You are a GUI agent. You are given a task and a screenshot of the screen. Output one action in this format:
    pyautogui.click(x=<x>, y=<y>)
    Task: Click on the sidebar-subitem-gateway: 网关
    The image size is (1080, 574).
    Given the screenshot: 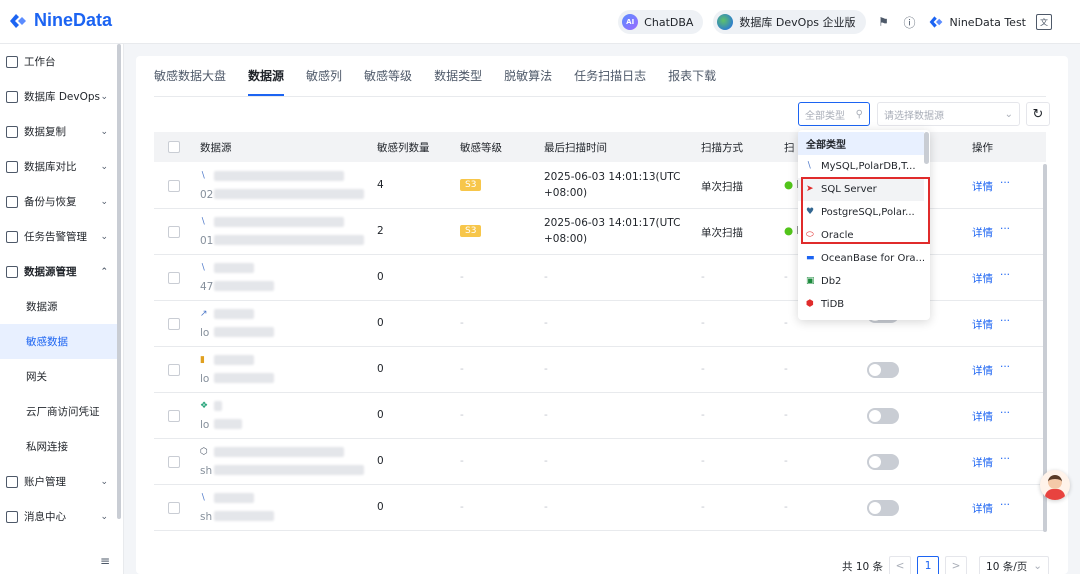 What is the action you would take?
    pyautogui.click(x=60, y=376)
    